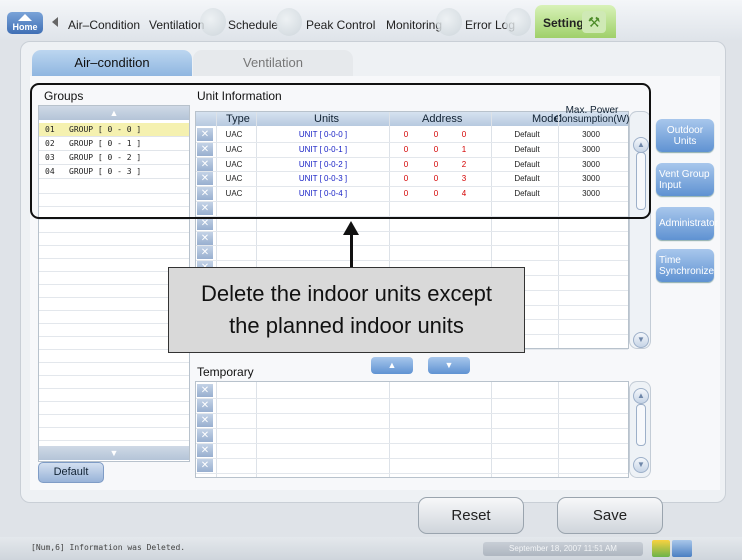  Describe the element at coordinates (685, 135) in the screenshot. I see `outdoor-units-button: Outdoor Units` at that location.